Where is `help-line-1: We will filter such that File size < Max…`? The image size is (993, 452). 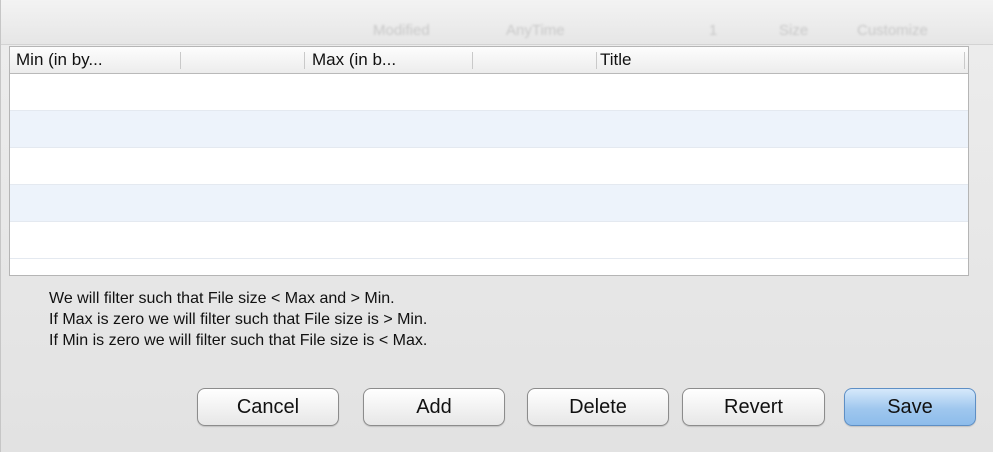 help-line-1: We will filter such that File size < Max… is located at coordinates (222, 298).